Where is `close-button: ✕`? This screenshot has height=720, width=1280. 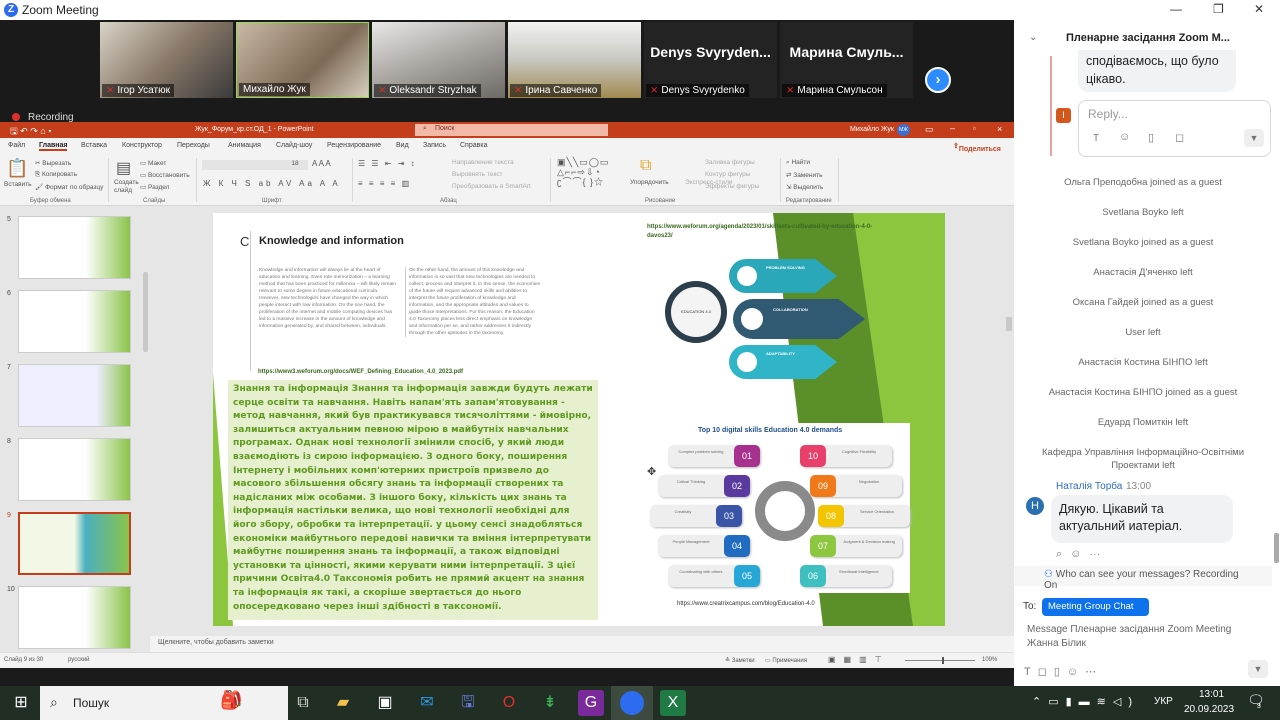 close-button: ✕ is located at coordinates (1259, 9).